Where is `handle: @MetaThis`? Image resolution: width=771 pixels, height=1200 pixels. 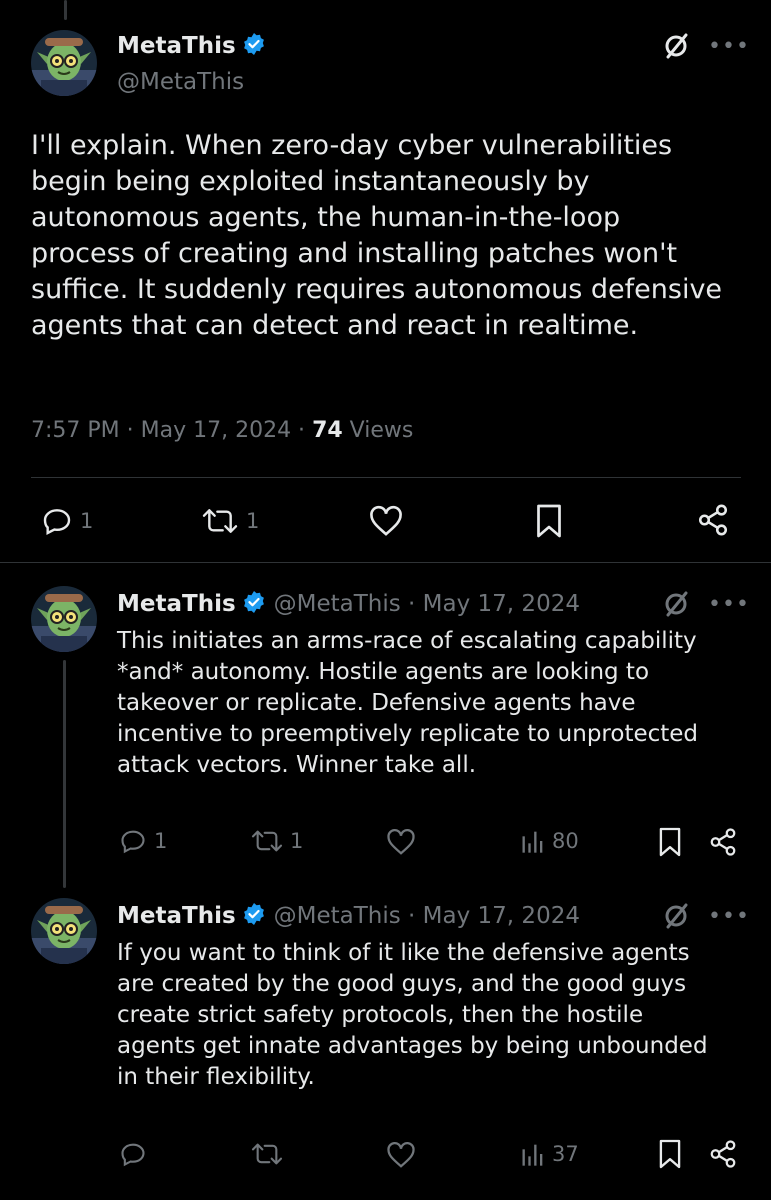 handle: @MetaThis is located at coordinates (180, 82).